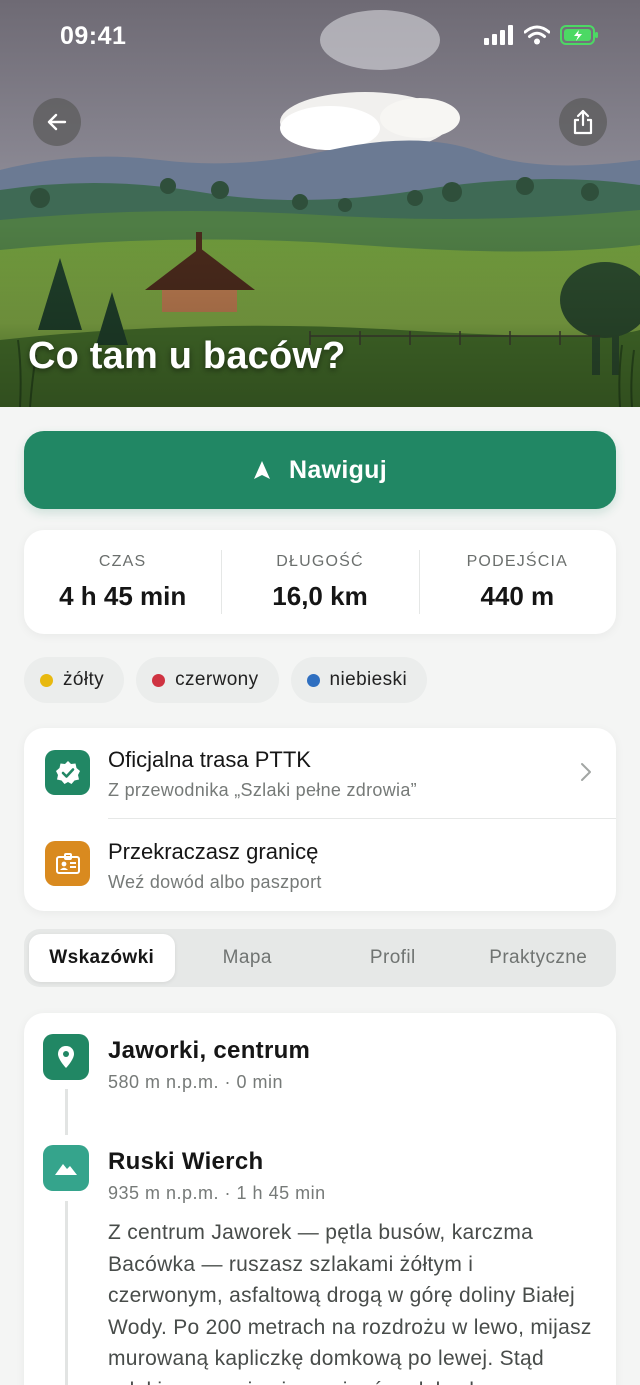 This screenshot has height=1385, width=640. I want to click on stat-ascent: PODEJŚCIA 440 m, so click(517, 582).